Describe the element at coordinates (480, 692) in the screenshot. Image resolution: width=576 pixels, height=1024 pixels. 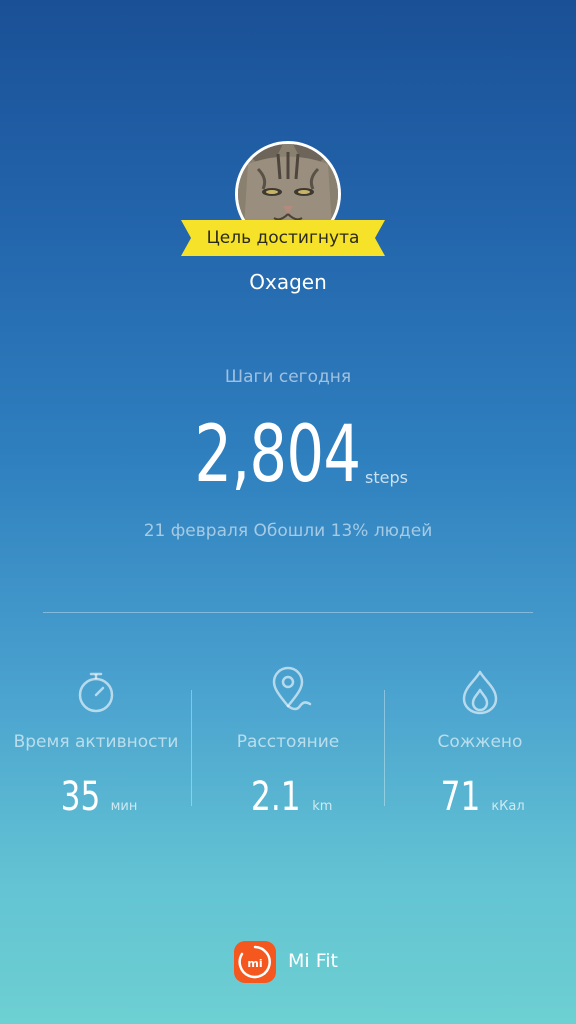
I see `flame-icon` at that location.